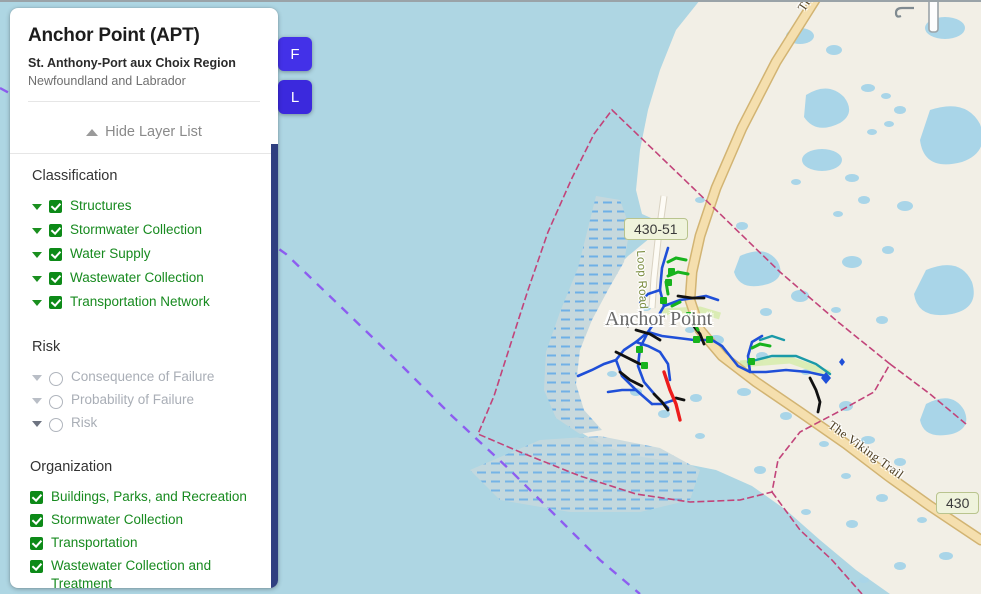 The height and width of the screenshot is (594, 981). I want to click on layer-item-risk: Risk, so click(155, 423).